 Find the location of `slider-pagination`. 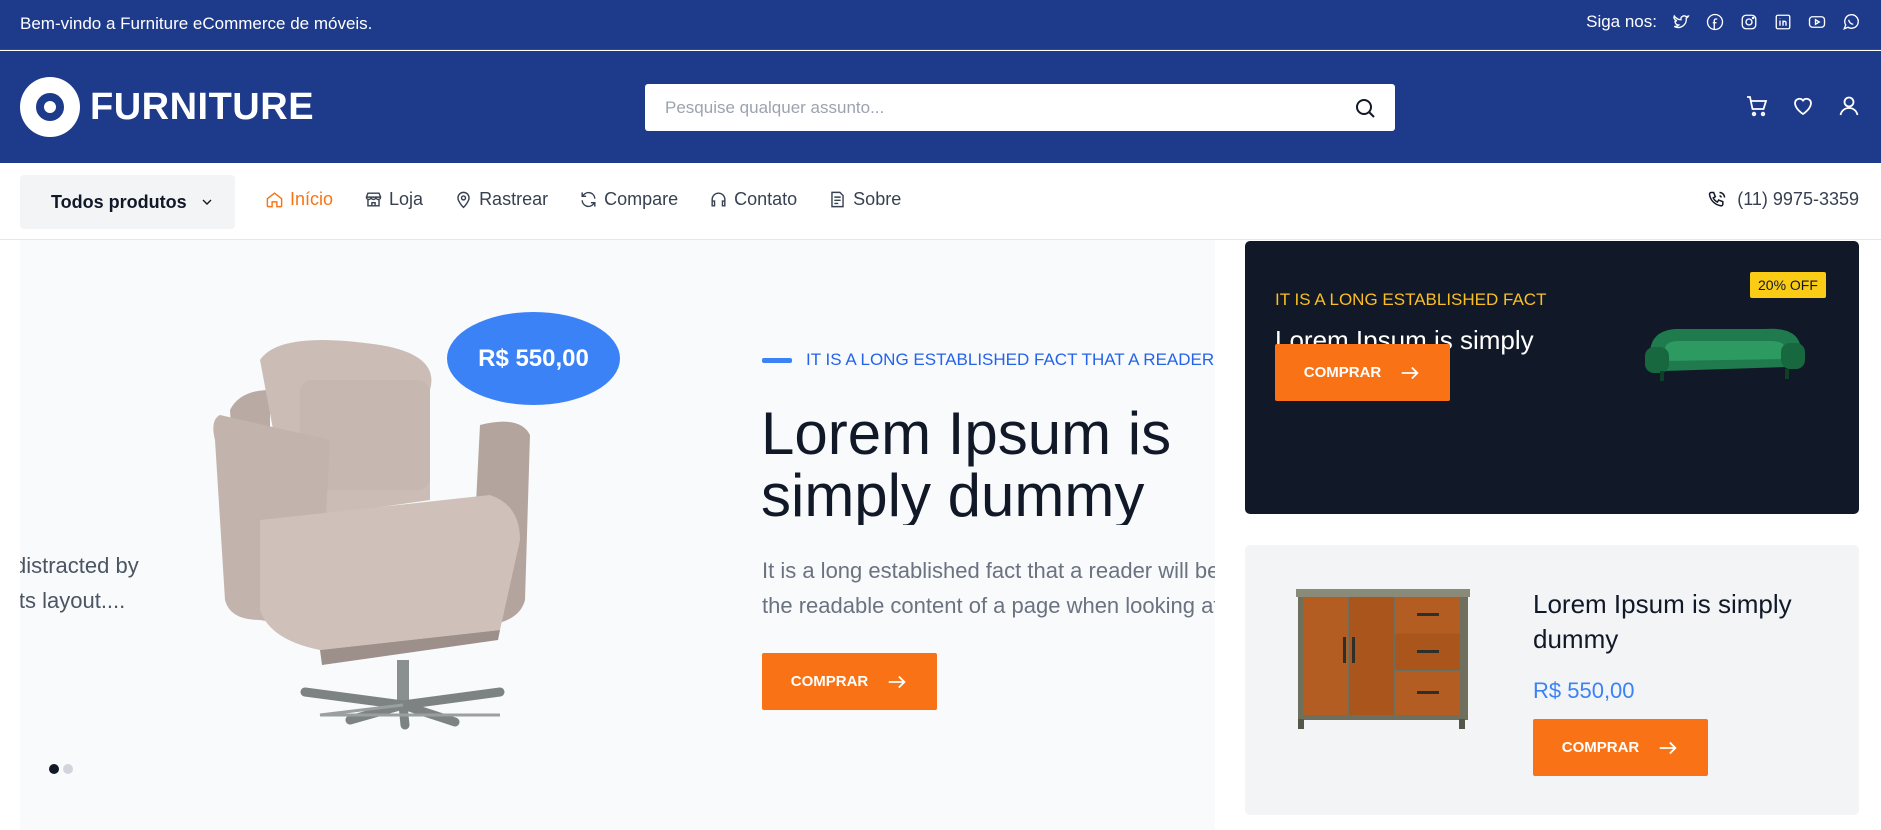

slider-pagination is located at coordinates (61, 769).